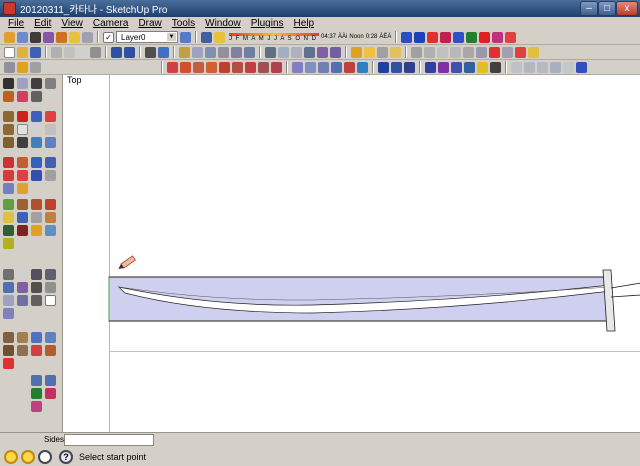  Describe the element at coordinates (472, 37) in the screenshot. I see `green-tool-icon` at that location.